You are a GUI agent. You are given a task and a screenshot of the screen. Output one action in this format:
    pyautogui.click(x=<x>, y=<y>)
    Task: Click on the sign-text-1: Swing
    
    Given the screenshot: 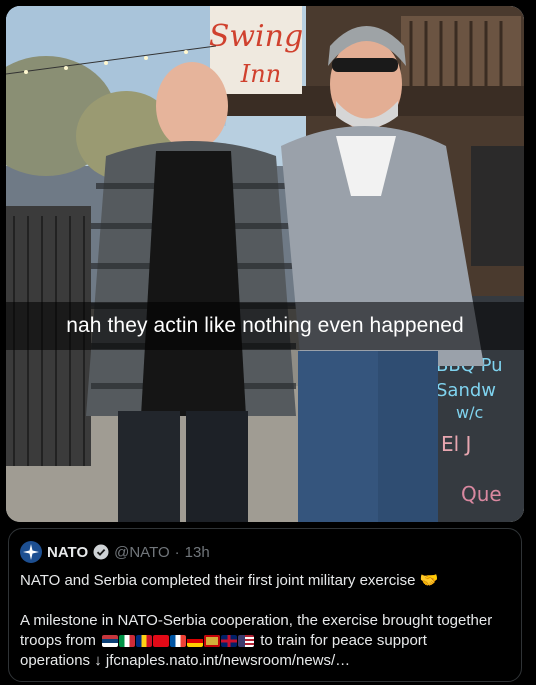 What is the action you would take?
    pyautogui.click(x=256, y=36)
    